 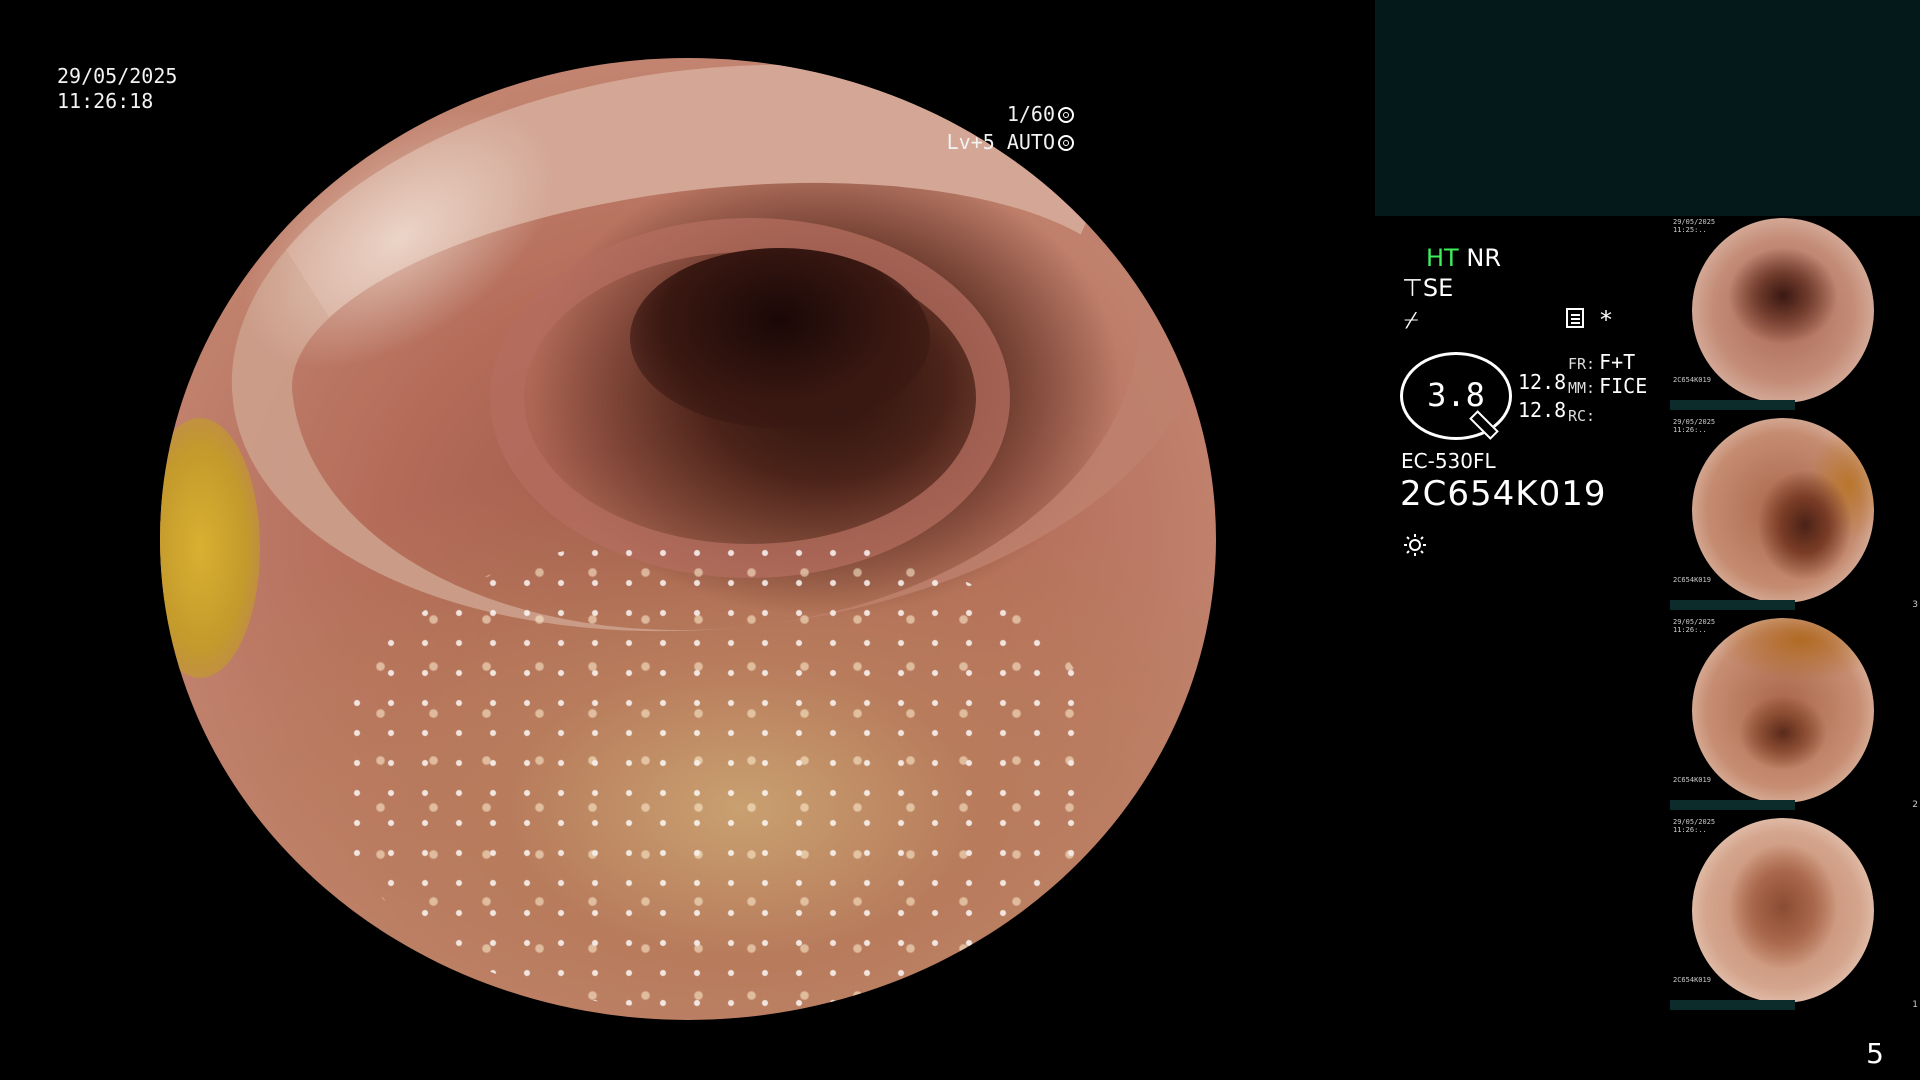 I want to click on lumen, so click(x=780, y=338).